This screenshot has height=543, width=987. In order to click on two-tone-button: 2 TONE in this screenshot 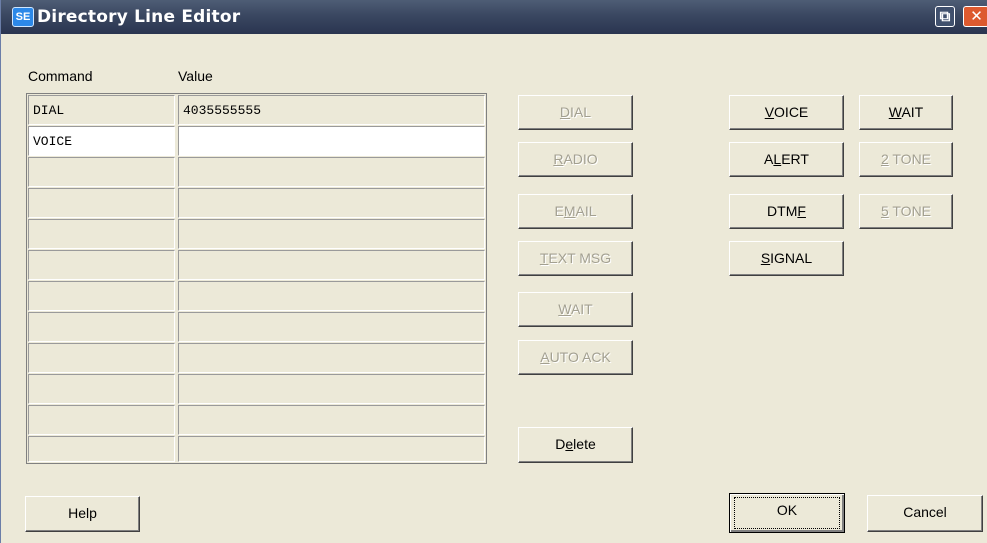, I will do `click(906, 159)`.